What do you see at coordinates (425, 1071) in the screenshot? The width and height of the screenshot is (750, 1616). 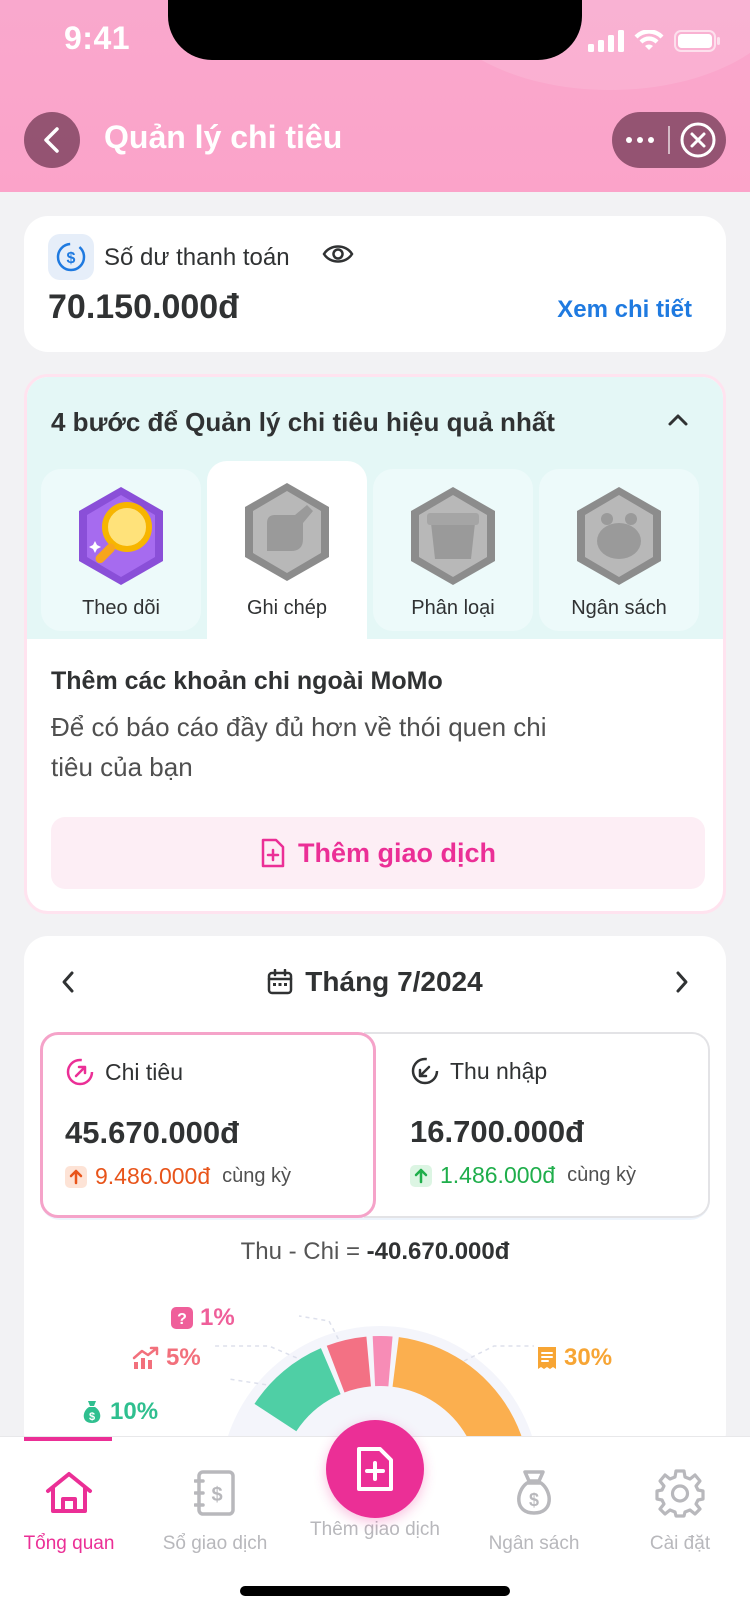 I see `income-icon` at bounding box center [425, 1071].